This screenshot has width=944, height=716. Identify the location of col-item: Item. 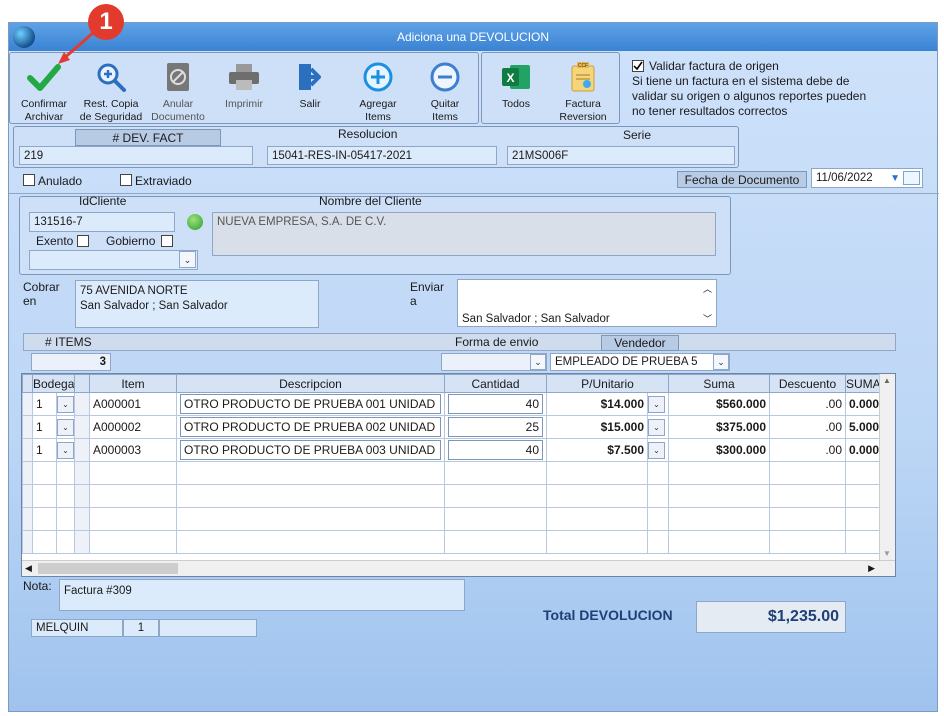
(133, 383).